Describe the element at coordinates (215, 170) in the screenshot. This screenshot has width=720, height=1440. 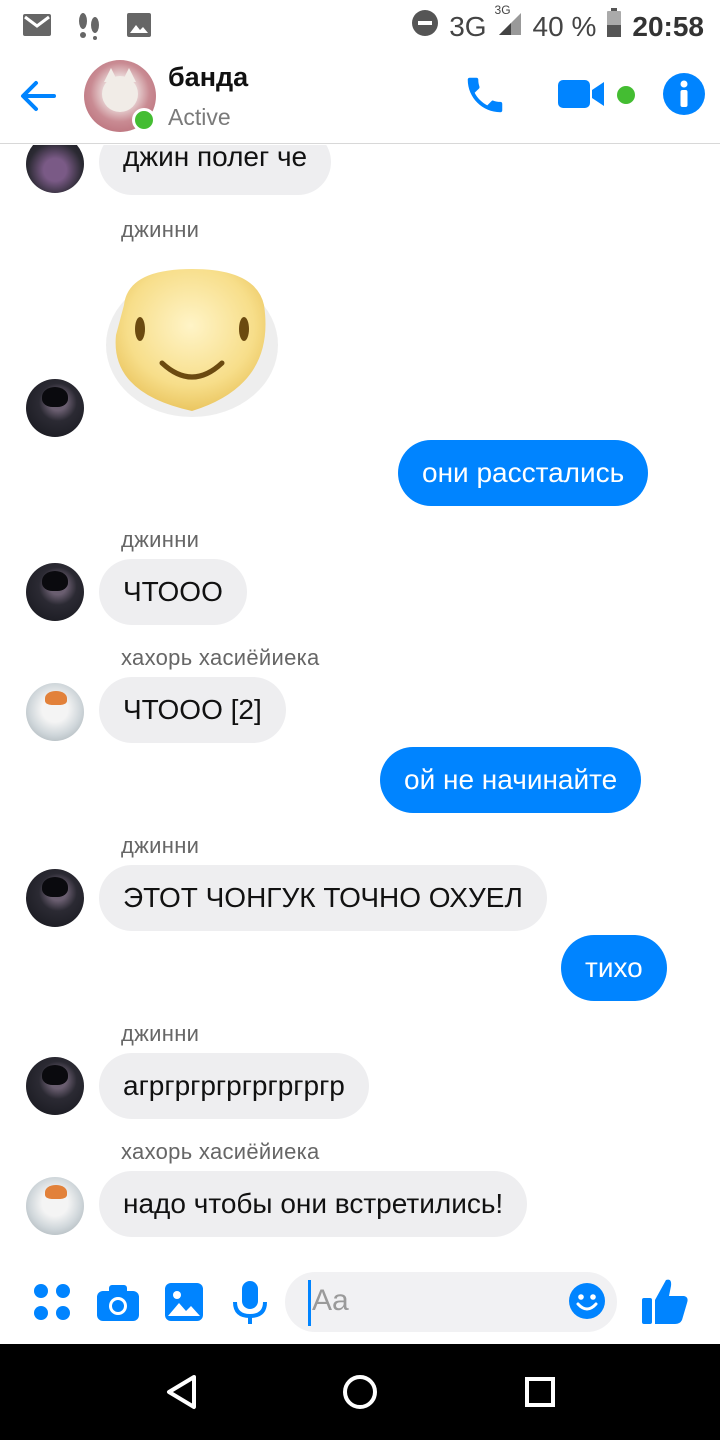
I see `message-bubble-incoming: джин полег че` at that location.